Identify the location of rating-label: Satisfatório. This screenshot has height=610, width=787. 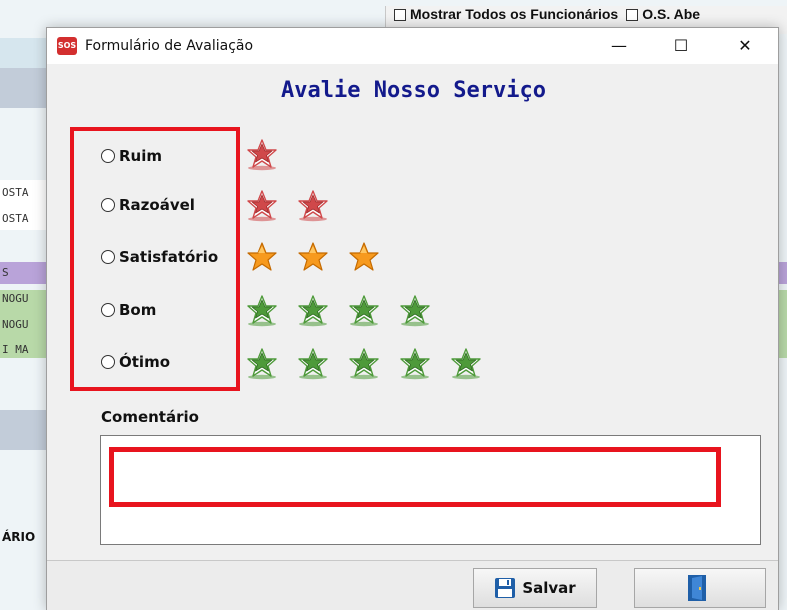
(169, 257).